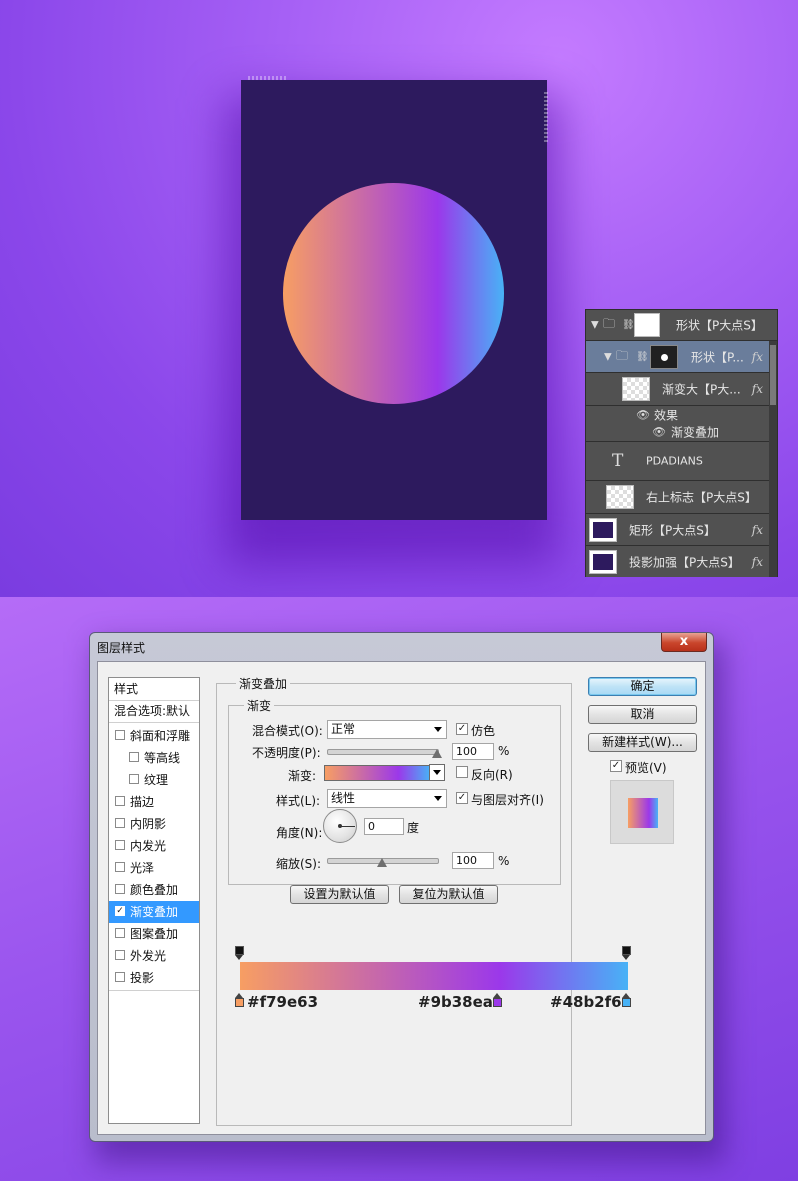 The image size is (798, 1181). Describe the element at coordinates (154, 912) in the screenshot. I see `style-item-gradient-overlay: ✓ 渐变叠加` at that location.